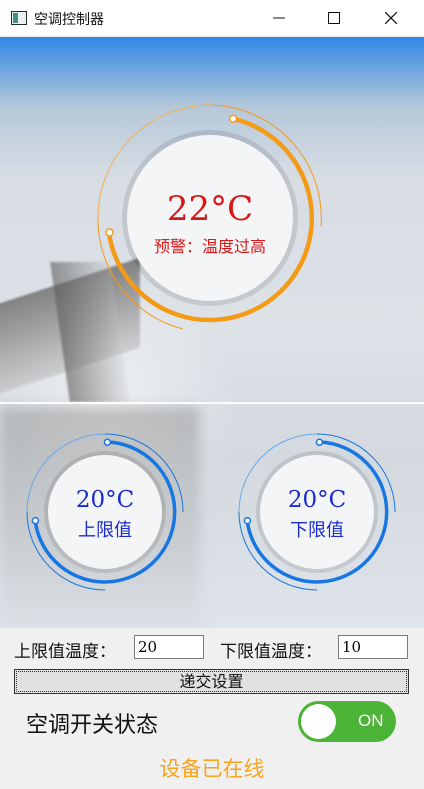  I want to click on minimize-button, so click(279, 18).